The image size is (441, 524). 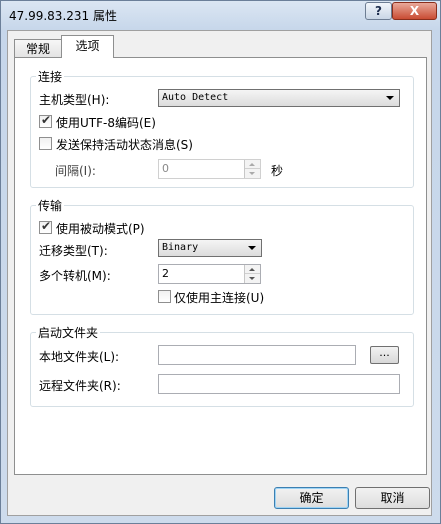 What do you see at coordinates (164, 296) in the screenshot?
I see `main-only-checkbox` at bounding box center [164, 296].